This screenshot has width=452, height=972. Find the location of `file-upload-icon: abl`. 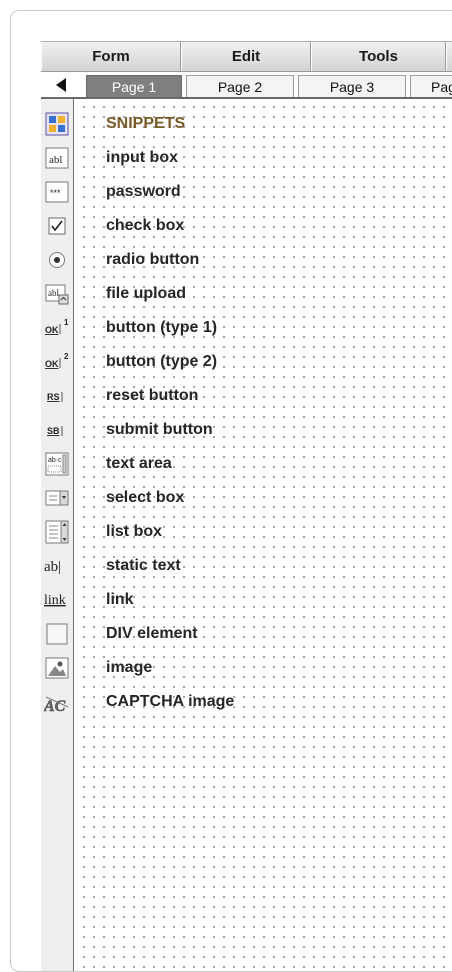

file-upload-icon: abl is located at coordinates (56, 293).